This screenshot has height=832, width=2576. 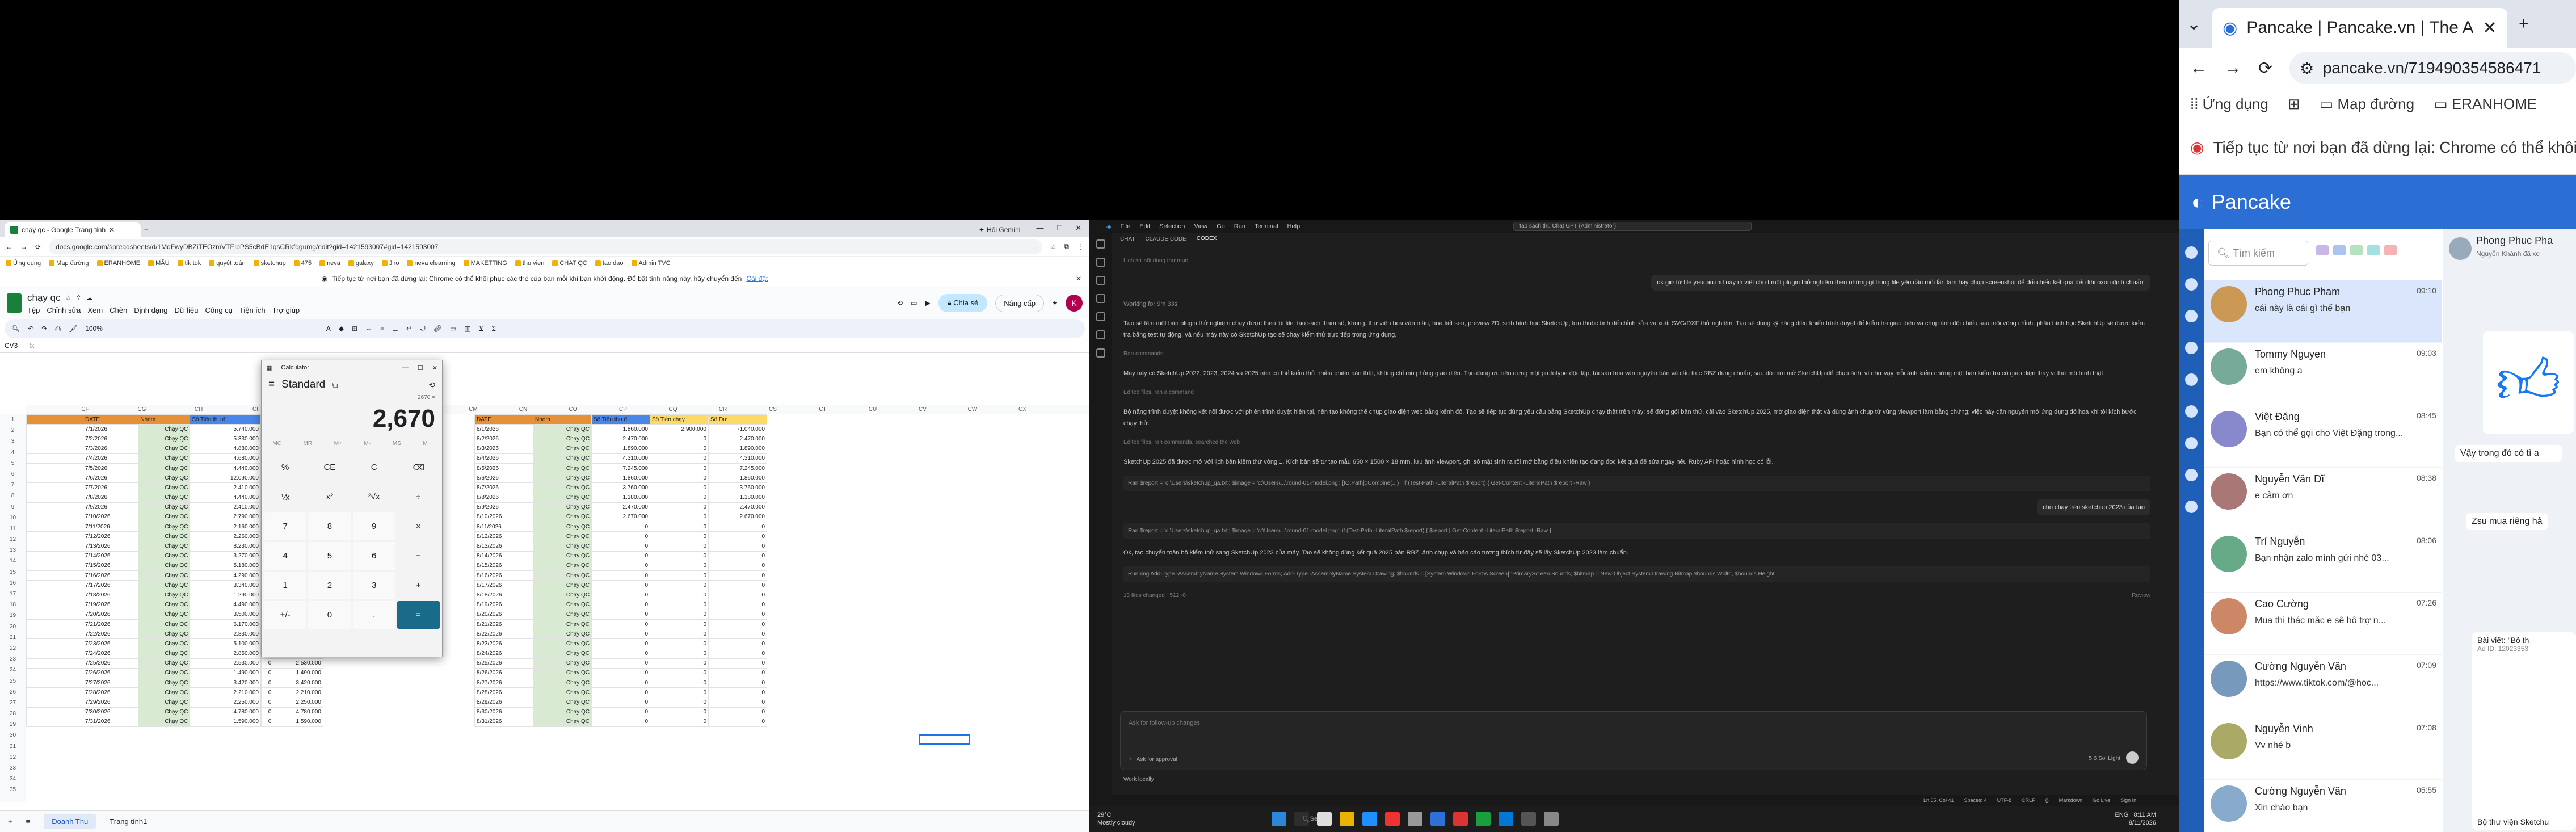 What do you see at coordinates (13, 572) in the screenshot?
I see `row-number: 15` at bounding box center [13, 572].